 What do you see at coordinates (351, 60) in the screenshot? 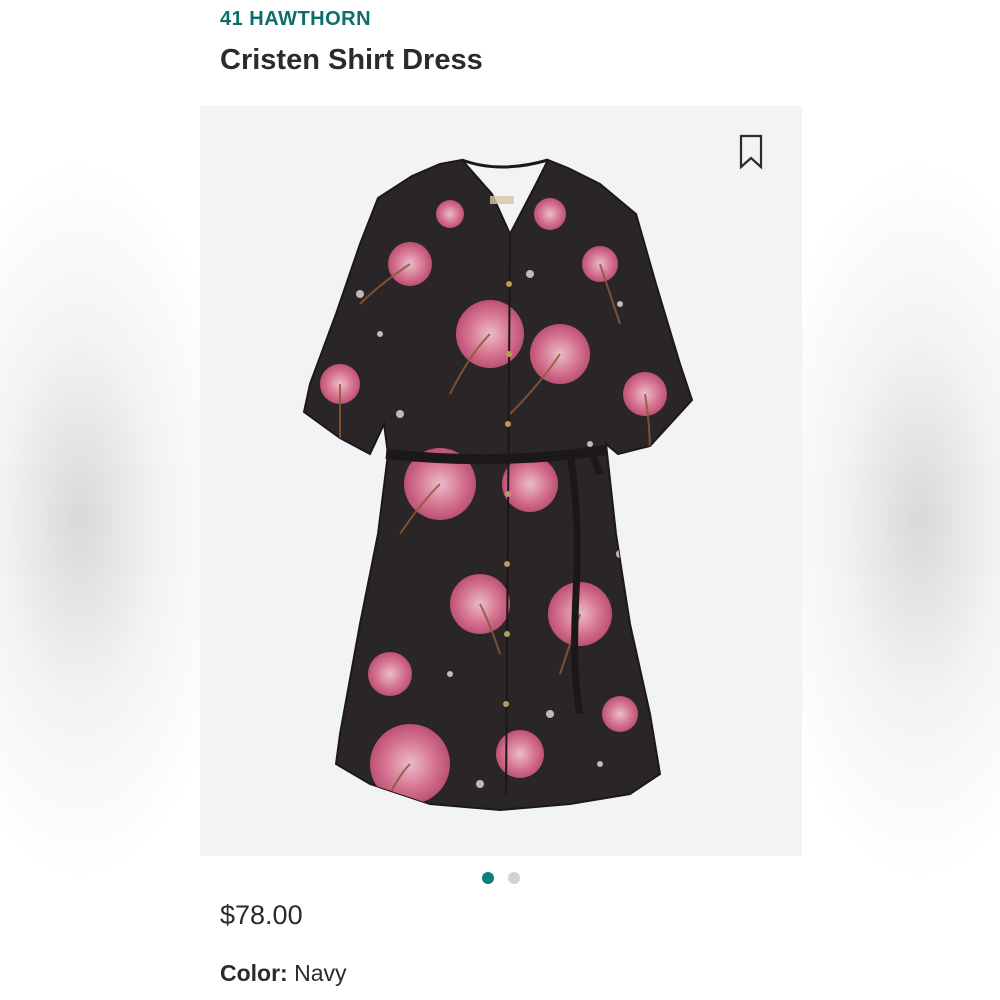
I see `product-title: Cristen Shirt Dress` at bounding box center [351, 60].